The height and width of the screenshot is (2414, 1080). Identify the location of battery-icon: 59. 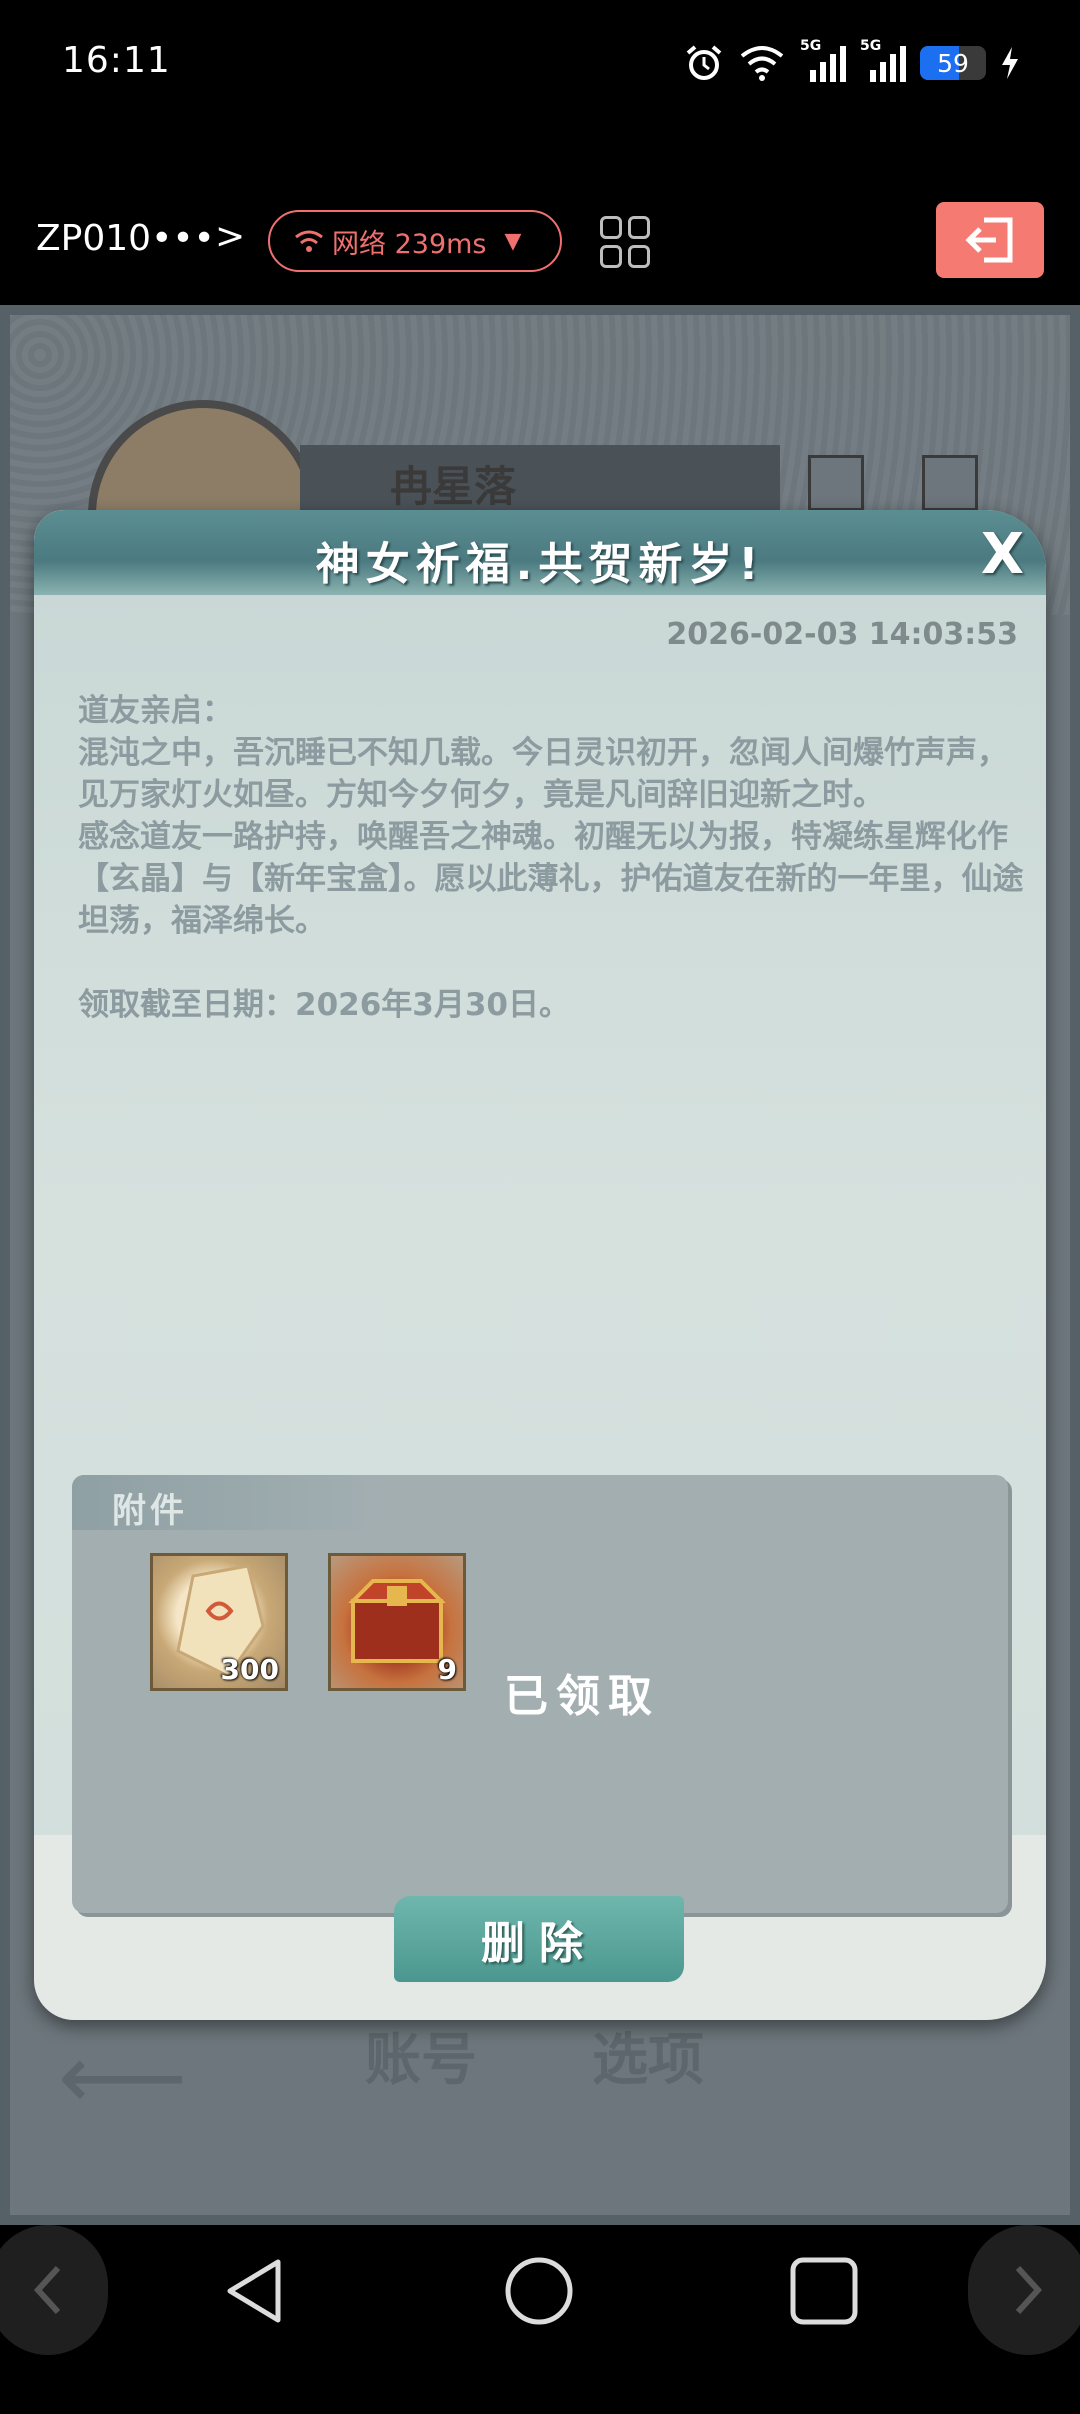
(953, 63).